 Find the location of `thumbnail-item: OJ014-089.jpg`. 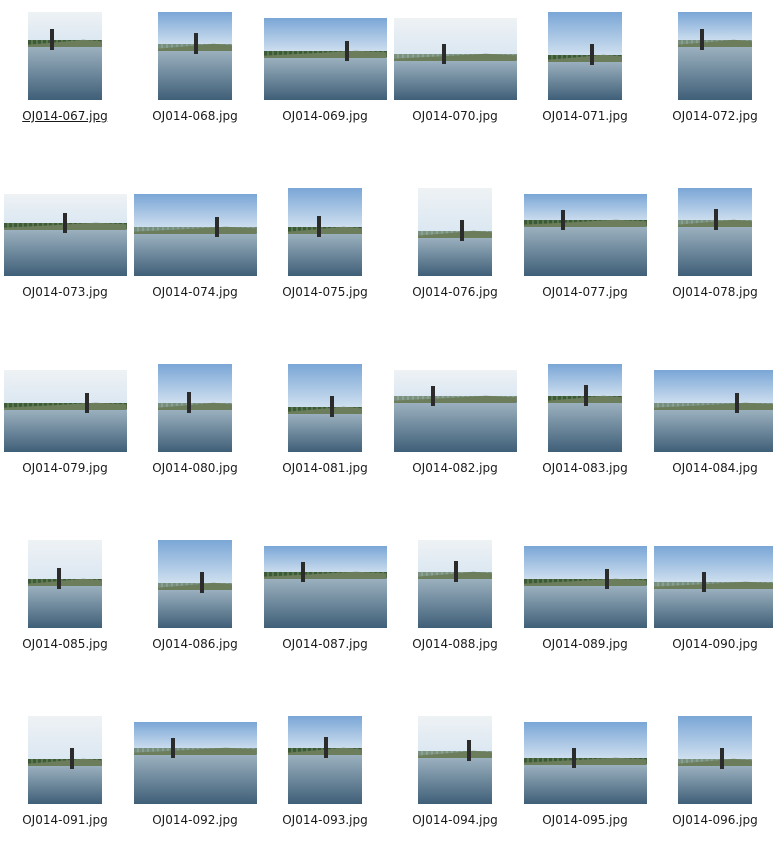

thumbnail-item: OJ014-089.jpg is located at coordinates (585, 604).